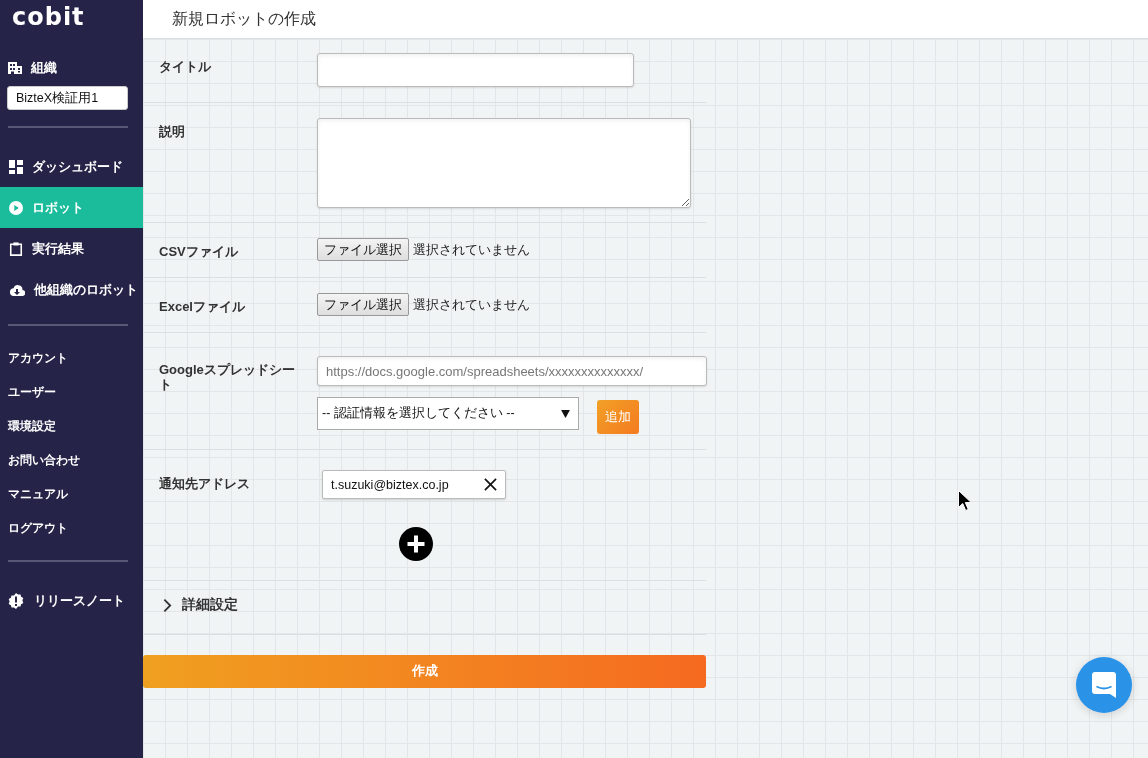 The width and height of the screenshot is (1148, 758). I want to click on close-icon, so click(490, 484).